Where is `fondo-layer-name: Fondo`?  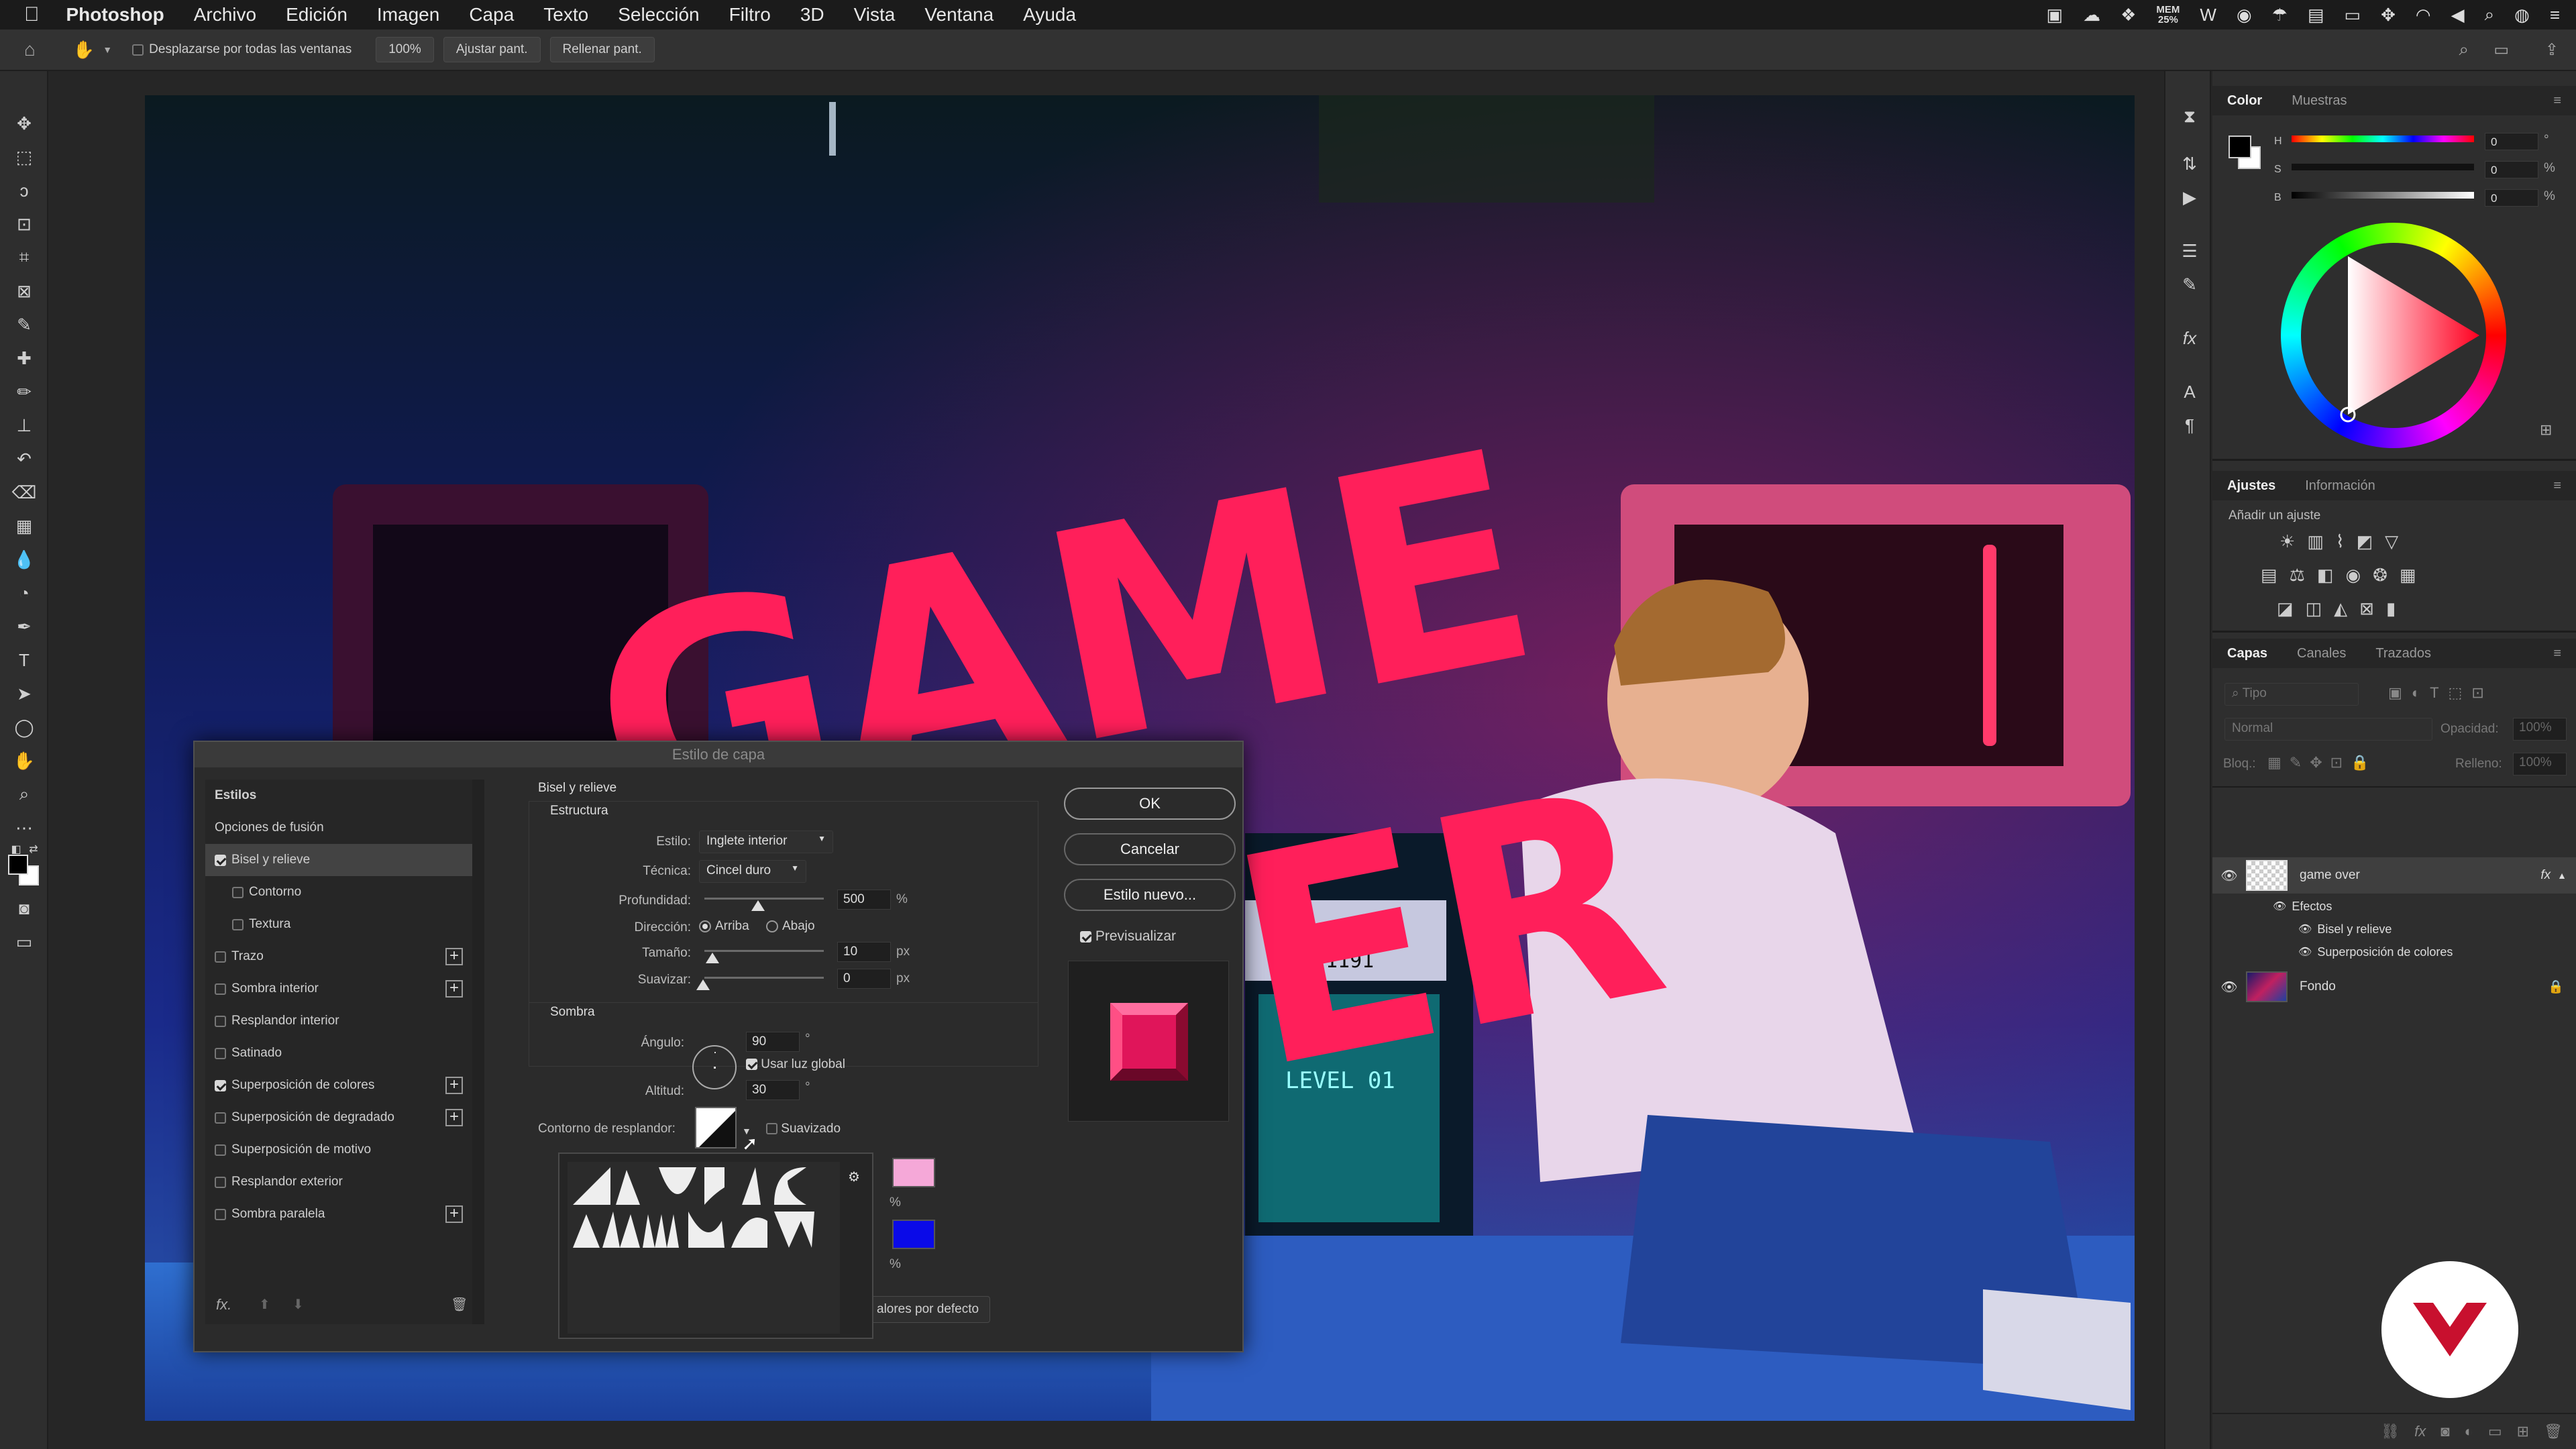
fondo-layer-name: Fondo is located at coordinates (2318, 986).